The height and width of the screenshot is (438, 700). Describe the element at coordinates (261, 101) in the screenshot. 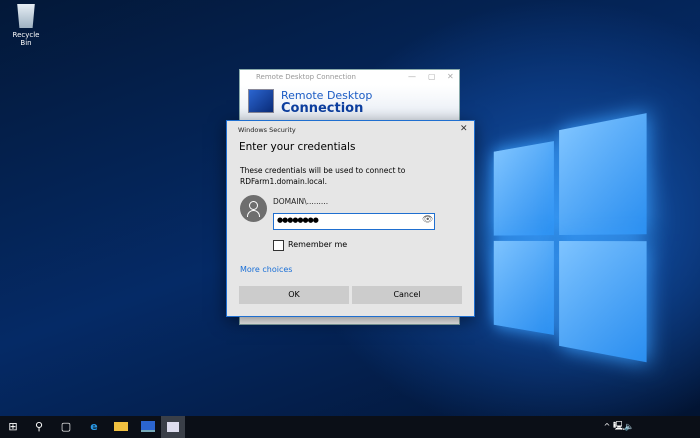

I see `rdc-computer-icon` at that location.